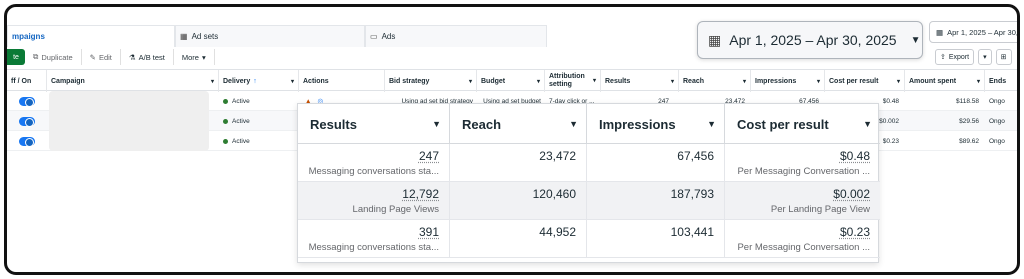  I want to click on zoom-reach-cell: 44,952, so click(518, 239).